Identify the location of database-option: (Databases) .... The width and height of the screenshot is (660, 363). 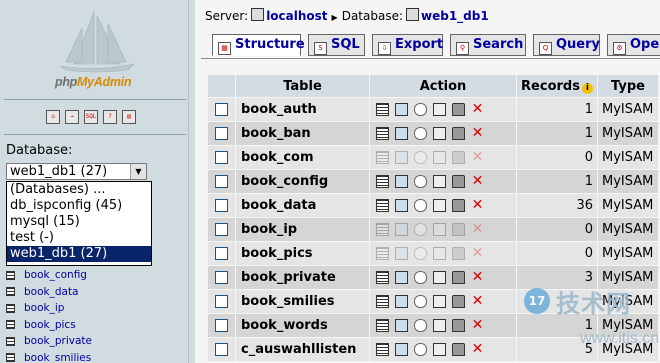
(79, 190).